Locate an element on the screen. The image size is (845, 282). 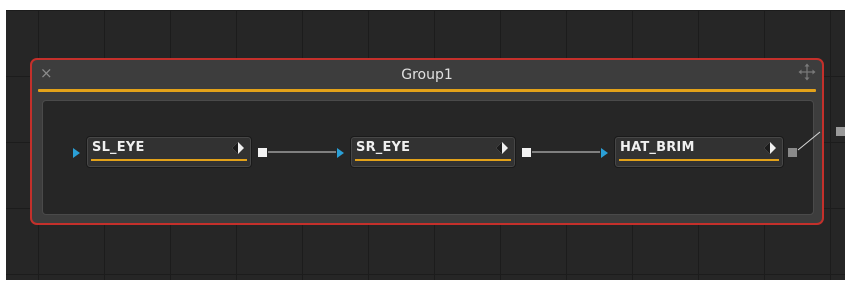
node-hat-brim: HAT_BRIM is located at coordinates (699, 152).